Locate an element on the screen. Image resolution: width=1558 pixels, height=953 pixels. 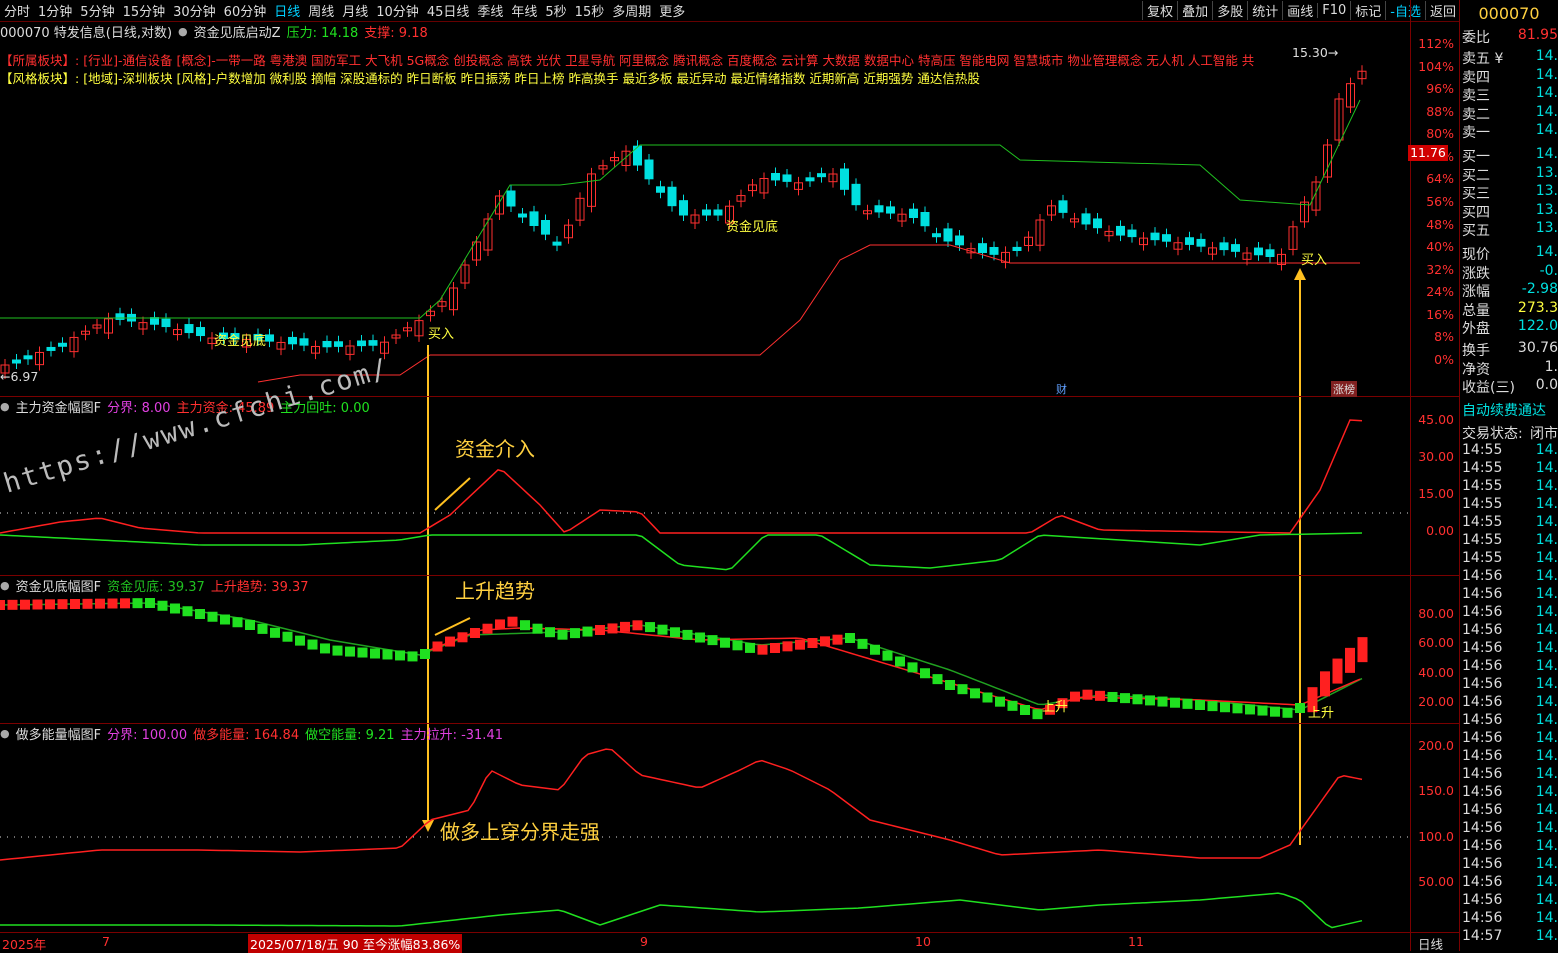
panel1-dropdown-icon: ● is located at coordinates (5, 406).